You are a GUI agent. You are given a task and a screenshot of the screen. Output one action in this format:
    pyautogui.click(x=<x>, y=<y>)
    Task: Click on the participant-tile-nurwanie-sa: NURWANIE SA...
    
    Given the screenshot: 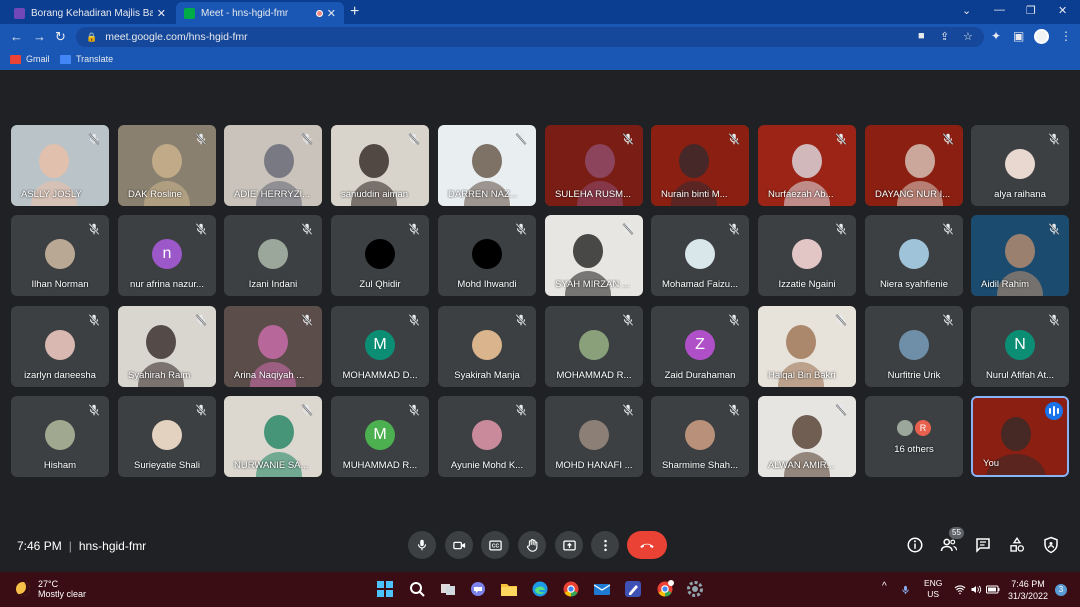 What is the action you would take?
    pyautogui.click(x=273, y=436)
    